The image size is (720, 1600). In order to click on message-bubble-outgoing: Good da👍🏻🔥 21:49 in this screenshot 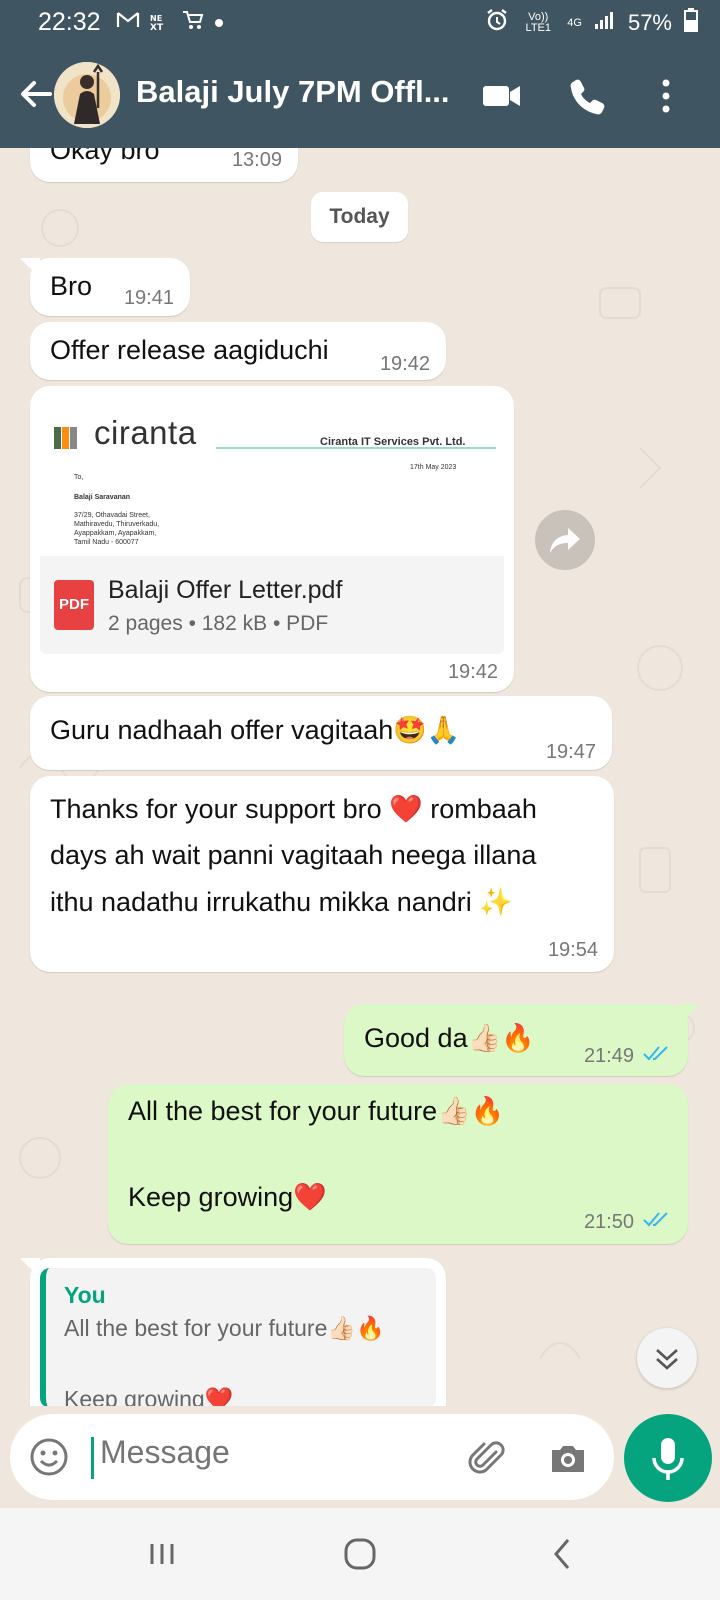, I will do `click(522, 1040)`.